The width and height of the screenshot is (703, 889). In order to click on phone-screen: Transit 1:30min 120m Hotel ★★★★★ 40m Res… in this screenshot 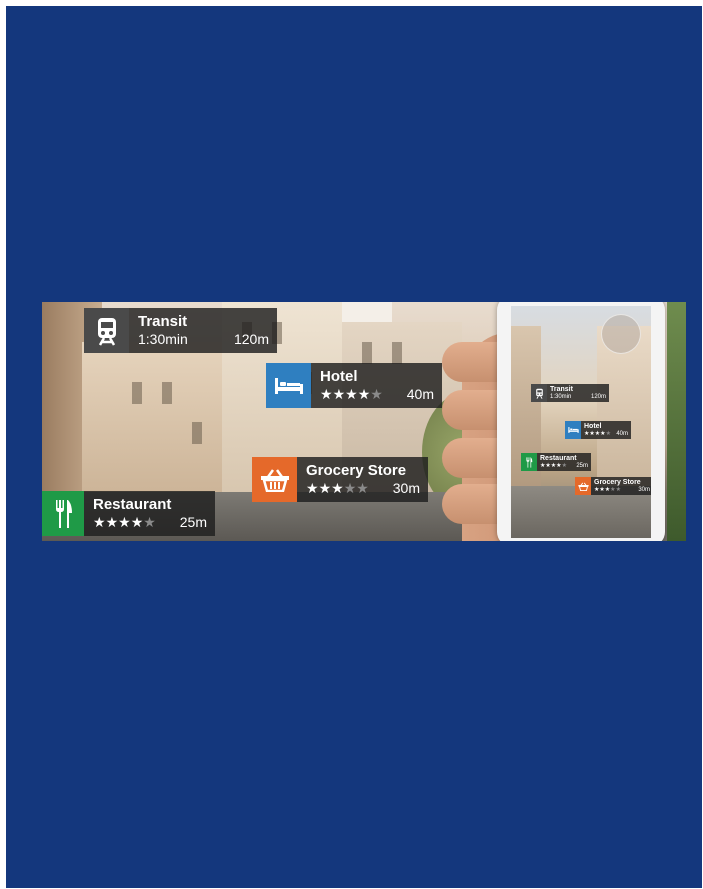, I will do `click(581, 422)`.